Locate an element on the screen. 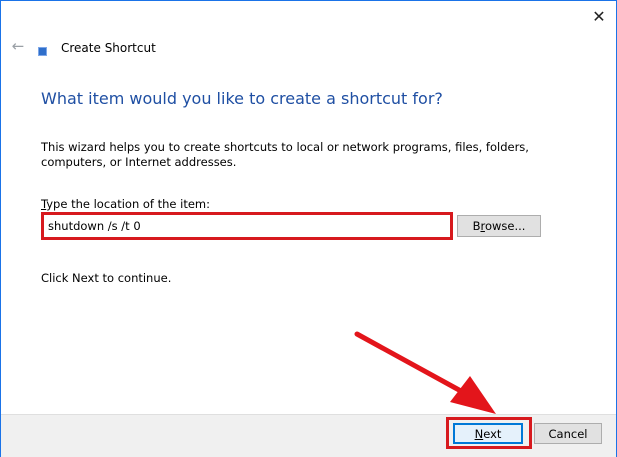  cancel-button: Cancel is located at coordinates (568, 433).